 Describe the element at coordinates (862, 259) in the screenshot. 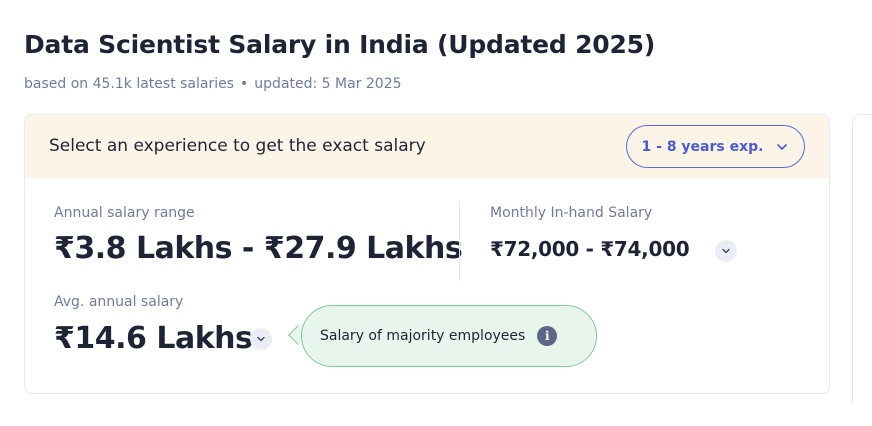

I see `adjacent-card-edge` at that location.